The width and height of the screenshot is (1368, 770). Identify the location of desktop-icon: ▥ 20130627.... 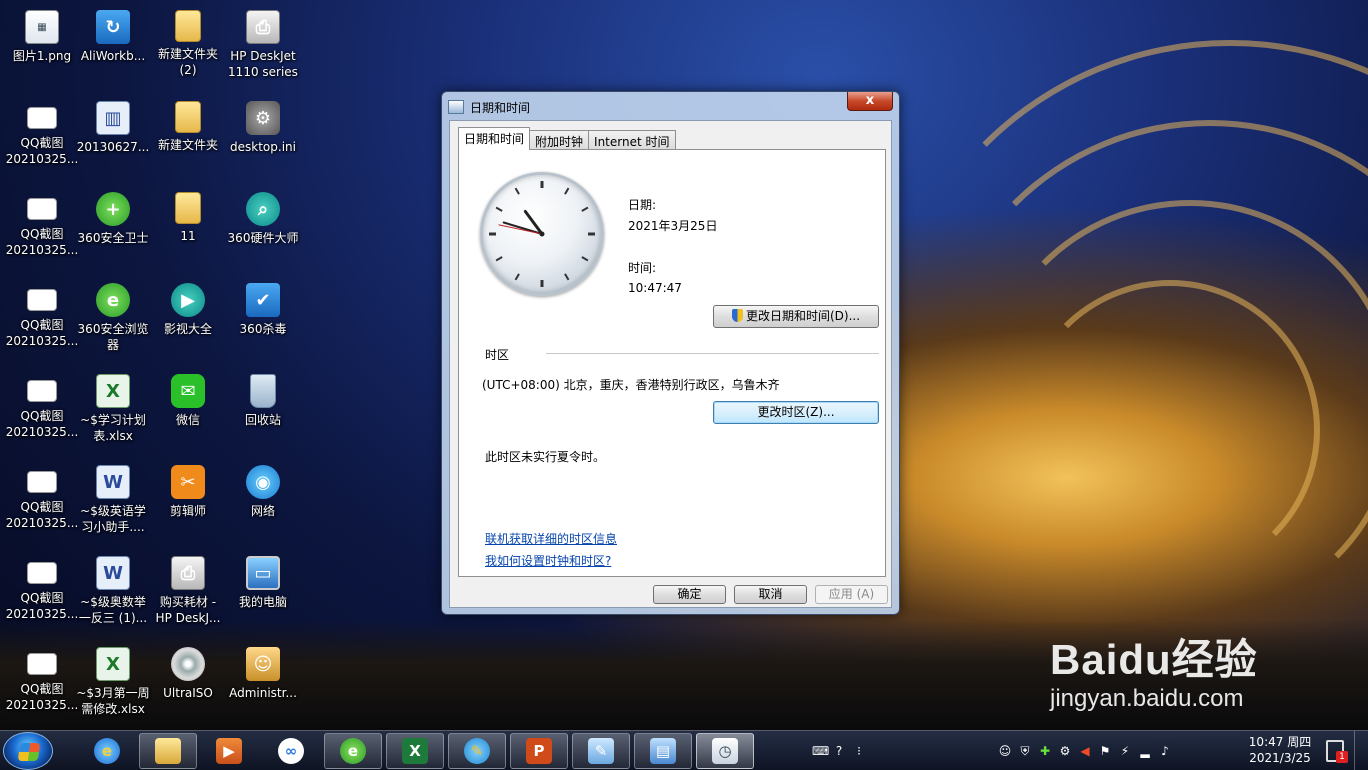
(113, 137).